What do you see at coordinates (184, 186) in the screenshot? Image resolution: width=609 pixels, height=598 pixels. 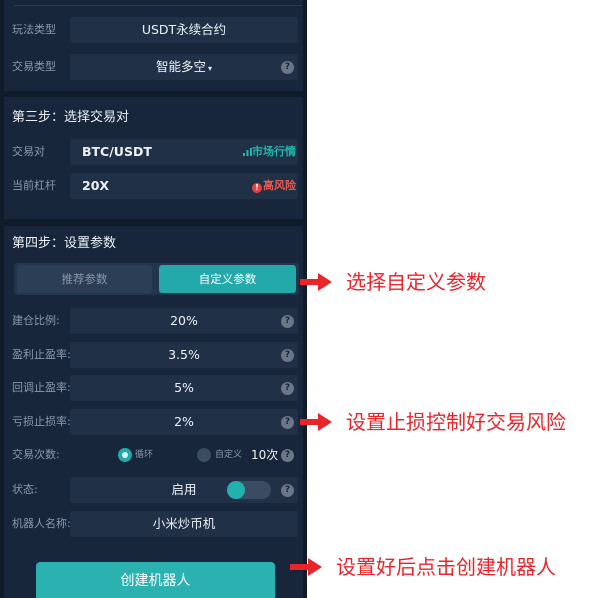 I see `leverage-field: 20X ! 高风险` at bounding box center [184, 186].